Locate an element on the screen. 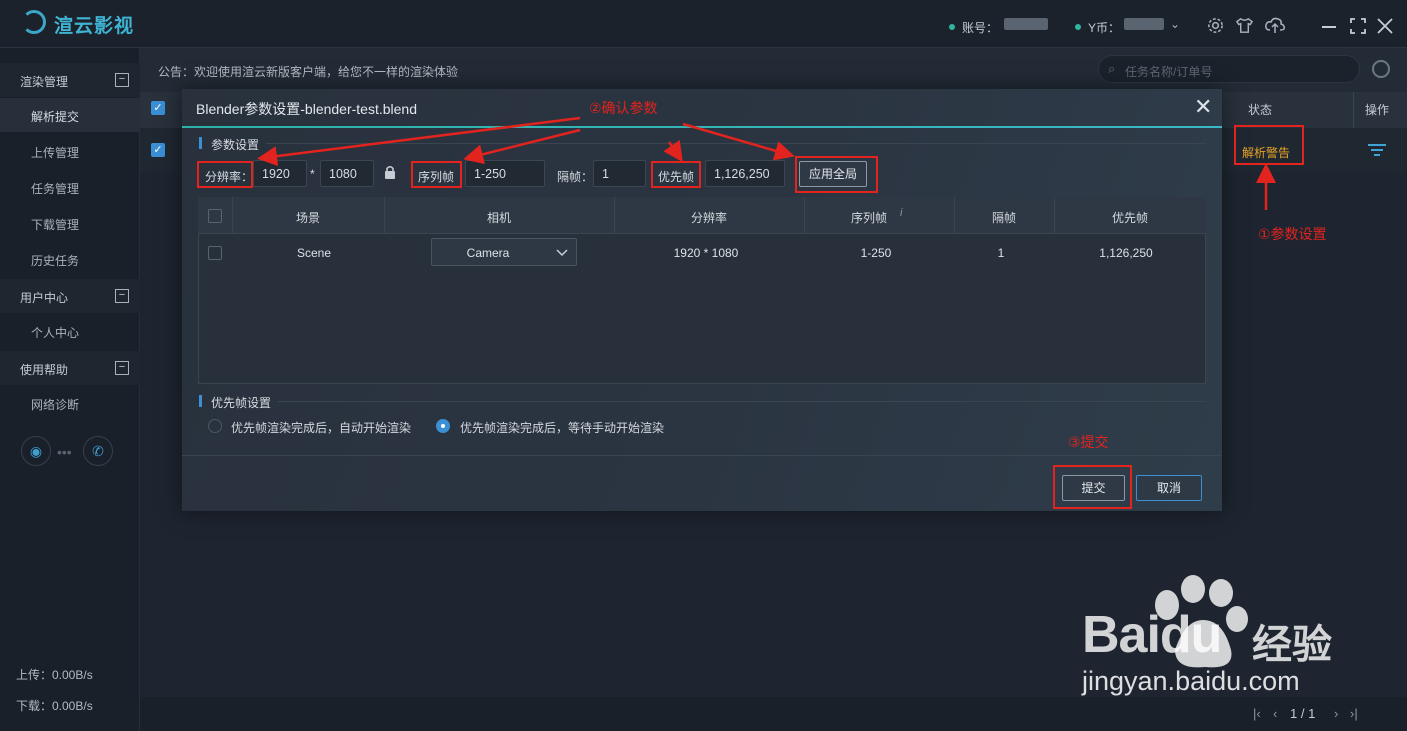  watermark-brand-du: du is located at coordinates (1191, 635).